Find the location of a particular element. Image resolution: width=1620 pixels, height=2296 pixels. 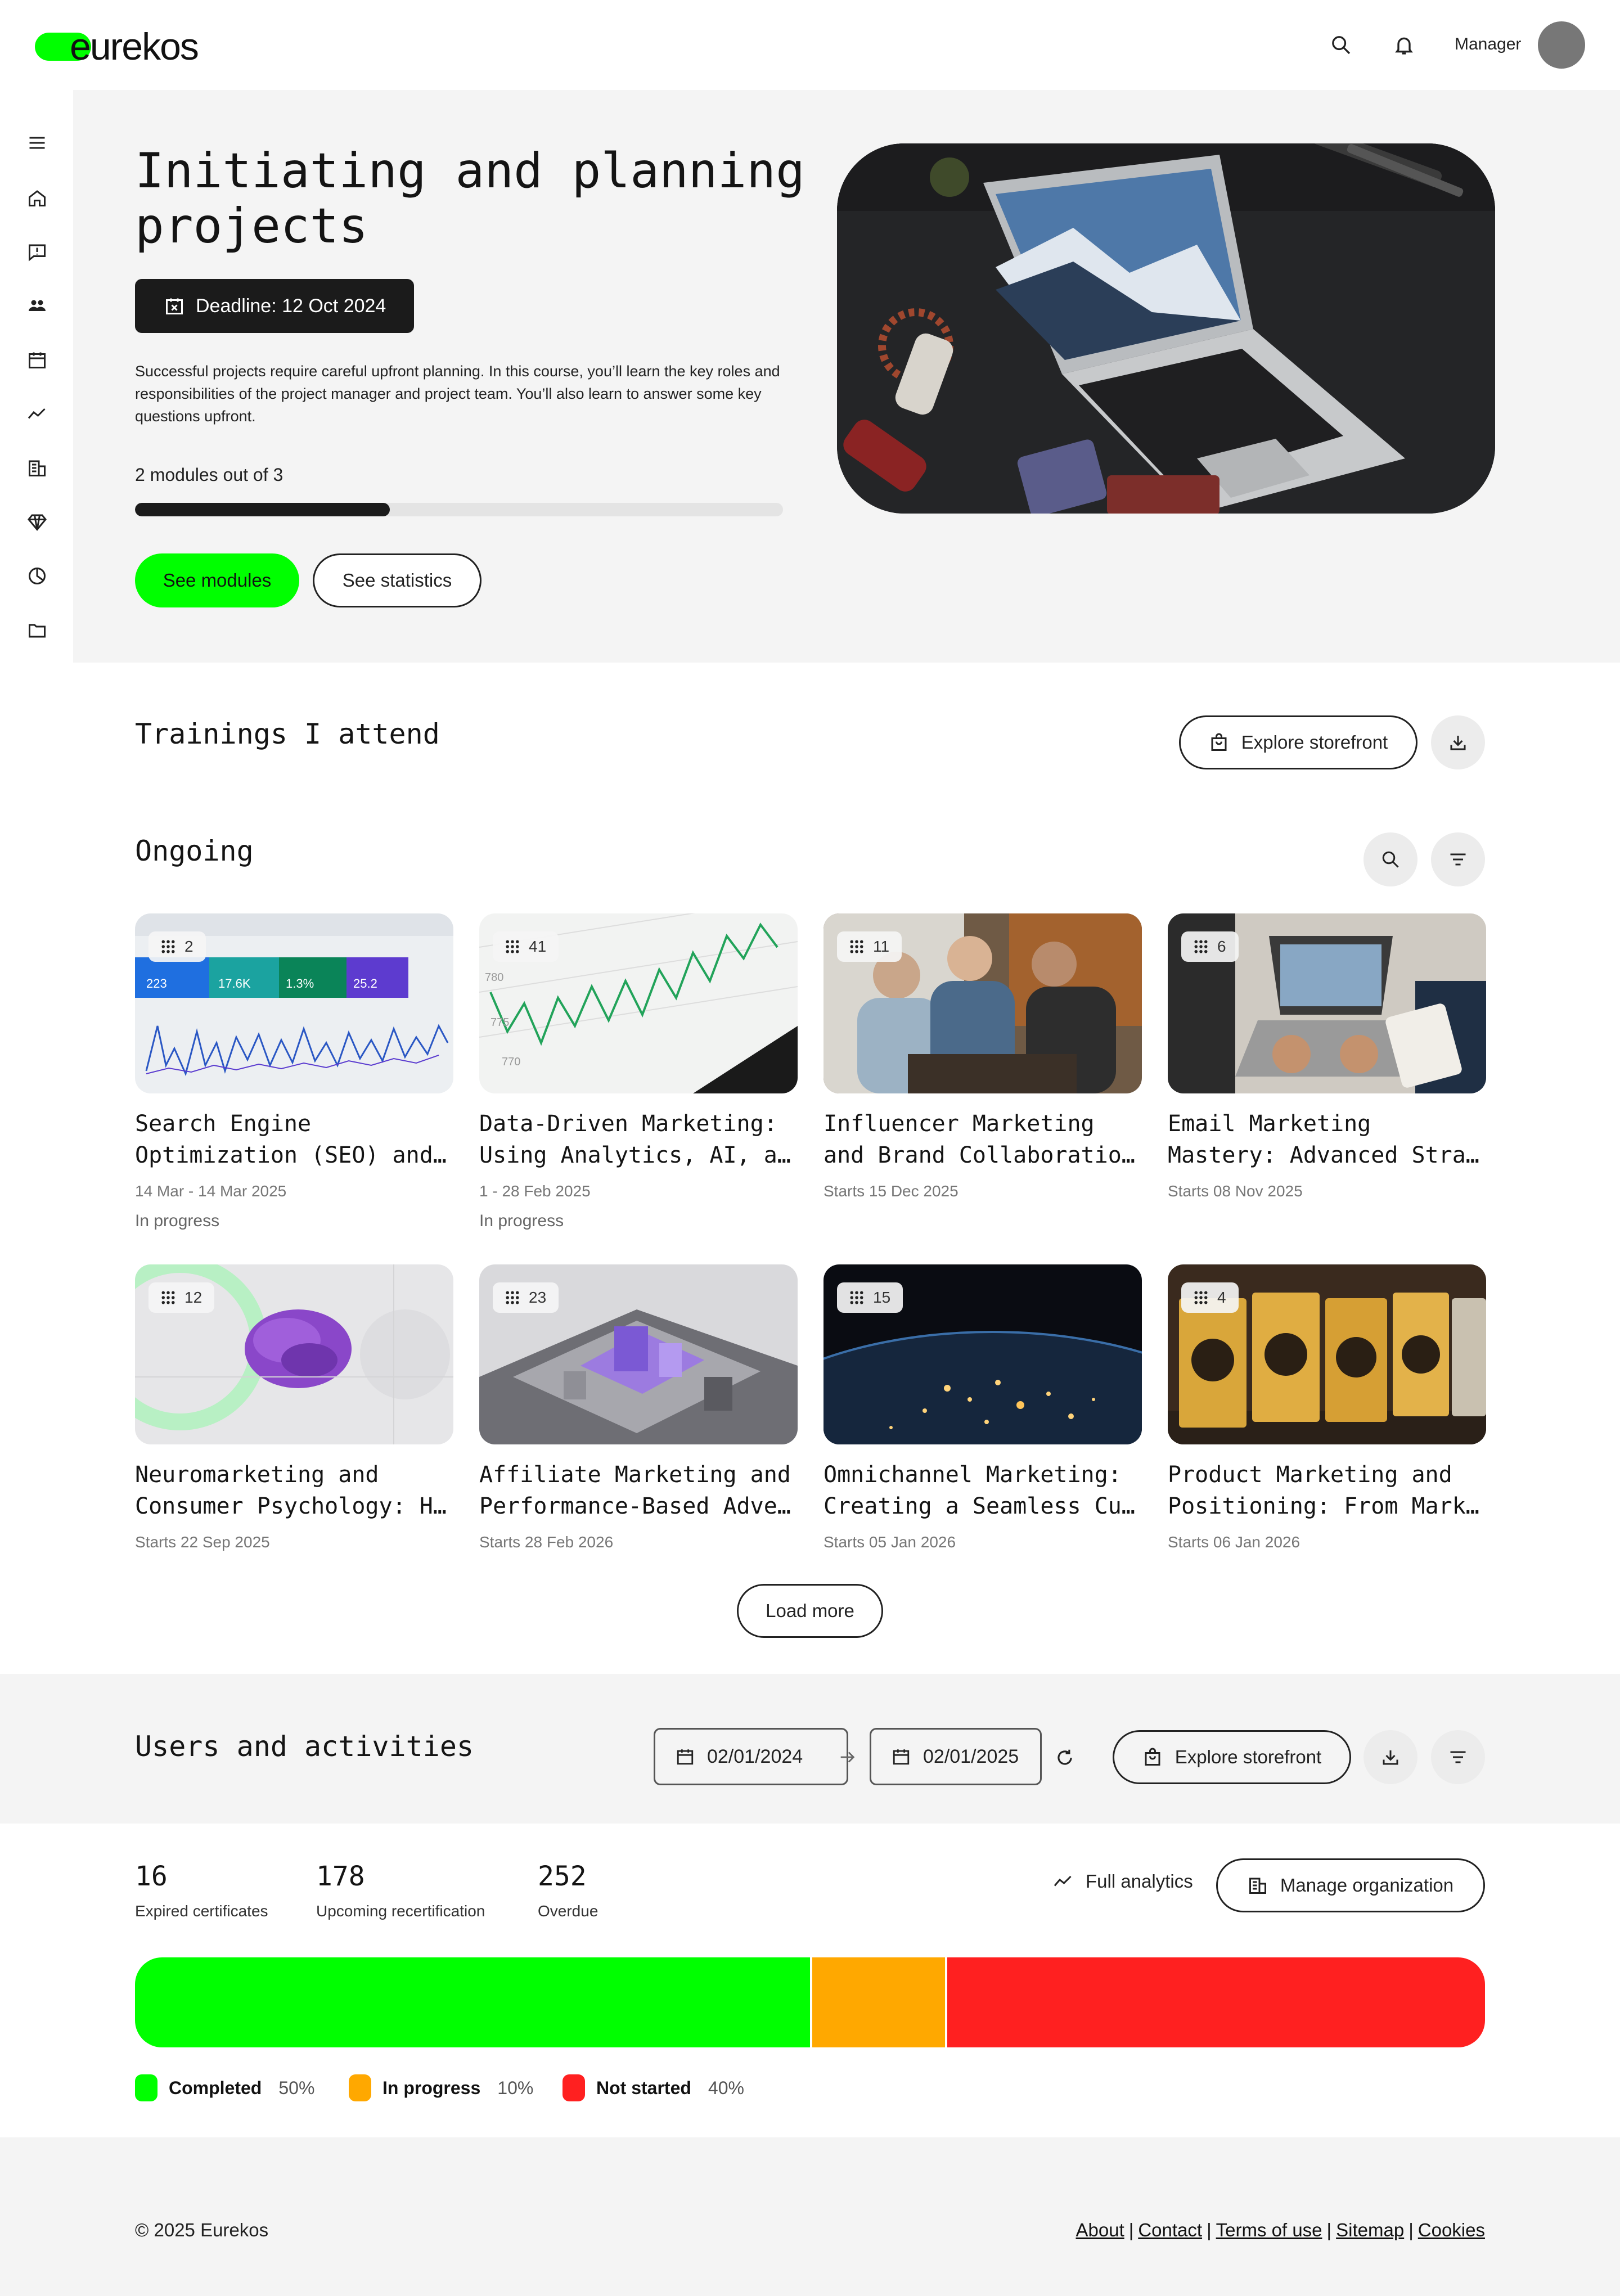

course-date: Starts 22 Sep 2025 is located at coordinates (202, 1542).